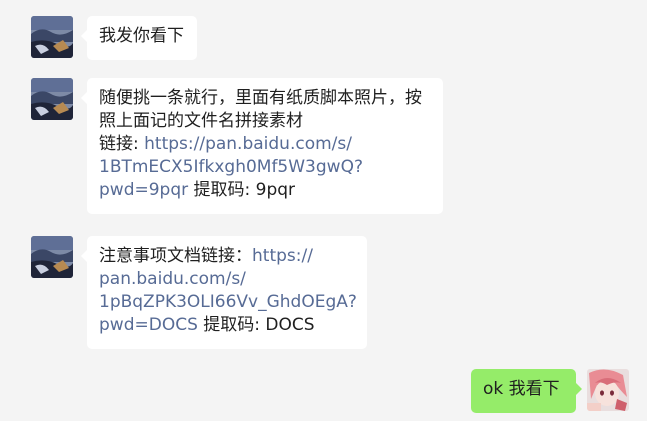 The width and height of the screenshot is (647, 421). I want to click on share-link: pwd=9pqr, so click(143, 190).